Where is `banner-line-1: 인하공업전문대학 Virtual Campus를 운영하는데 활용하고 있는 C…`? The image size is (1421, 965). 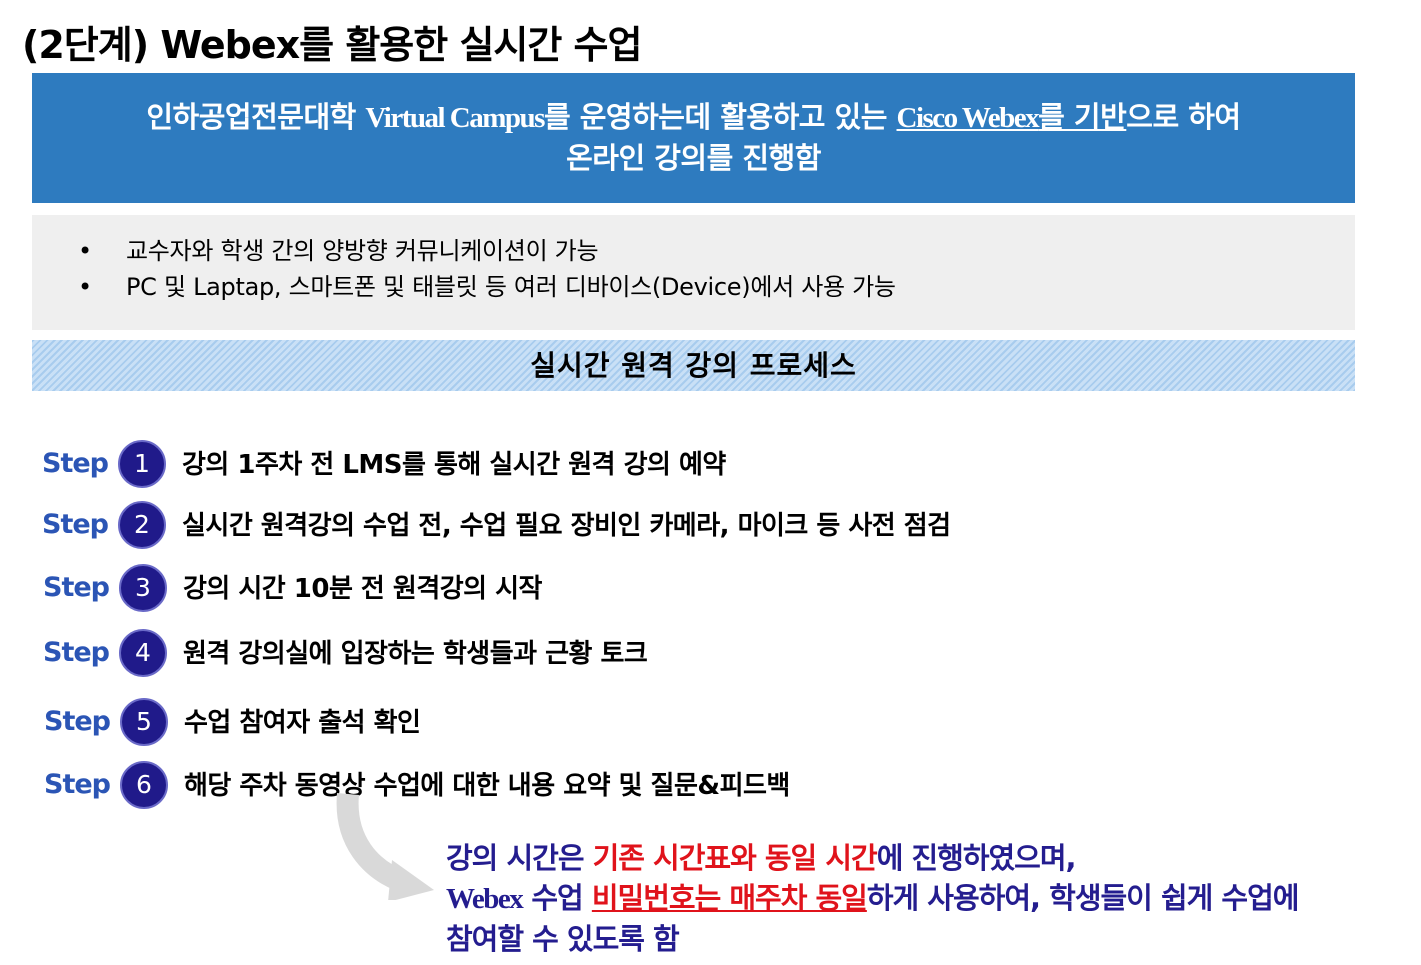 banner-line-1: 인하공업전문대학 Virtual Campus를 운영하는데 활용하고 있는 C… is located at coordinates (693, 117).